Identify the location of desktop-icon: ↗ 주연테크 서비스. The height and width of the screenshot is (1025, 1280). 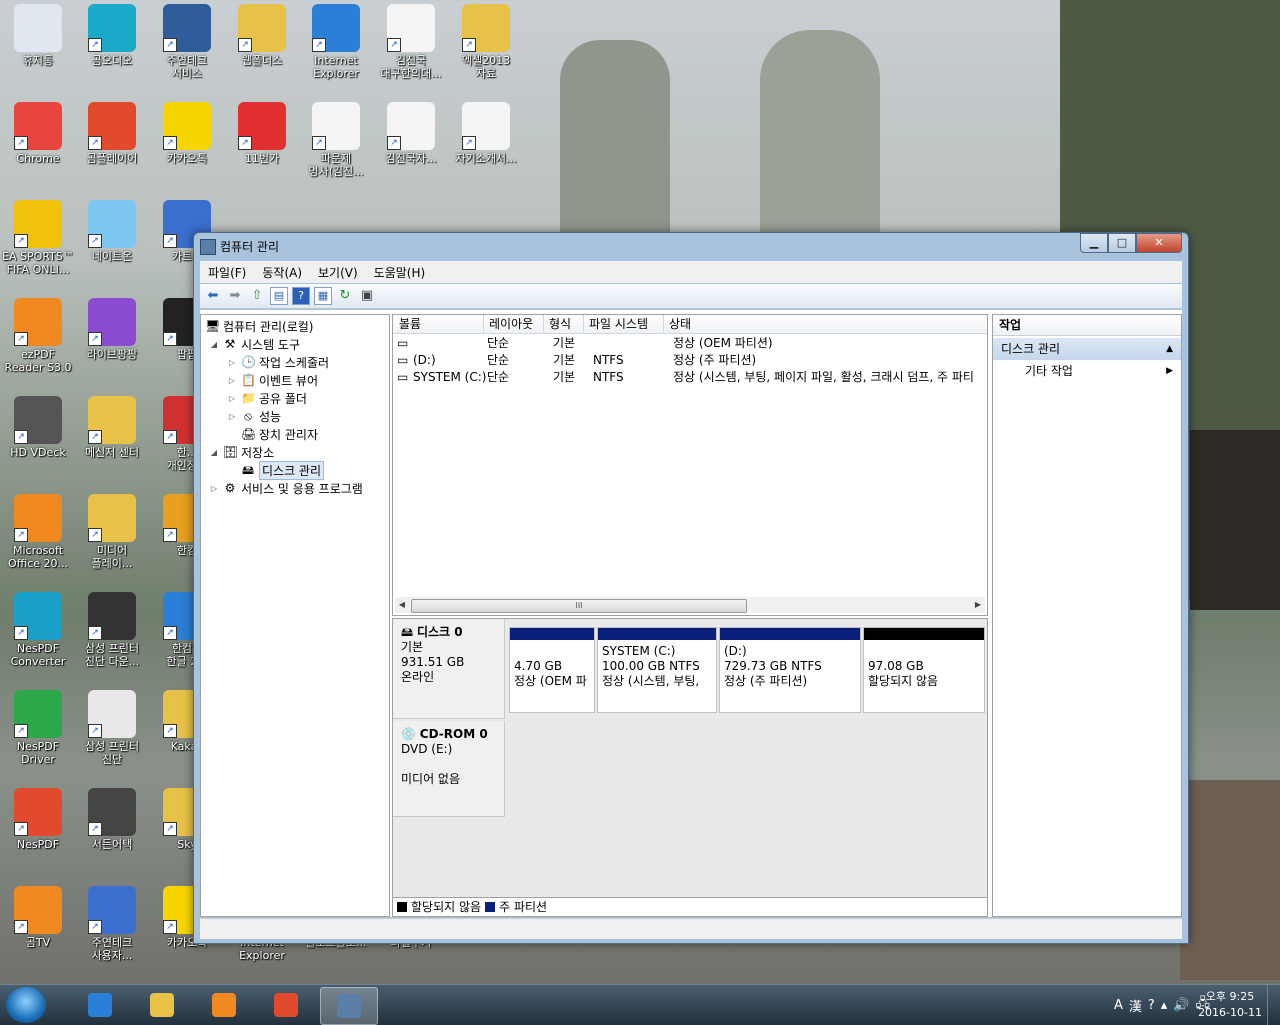
(187, 40).